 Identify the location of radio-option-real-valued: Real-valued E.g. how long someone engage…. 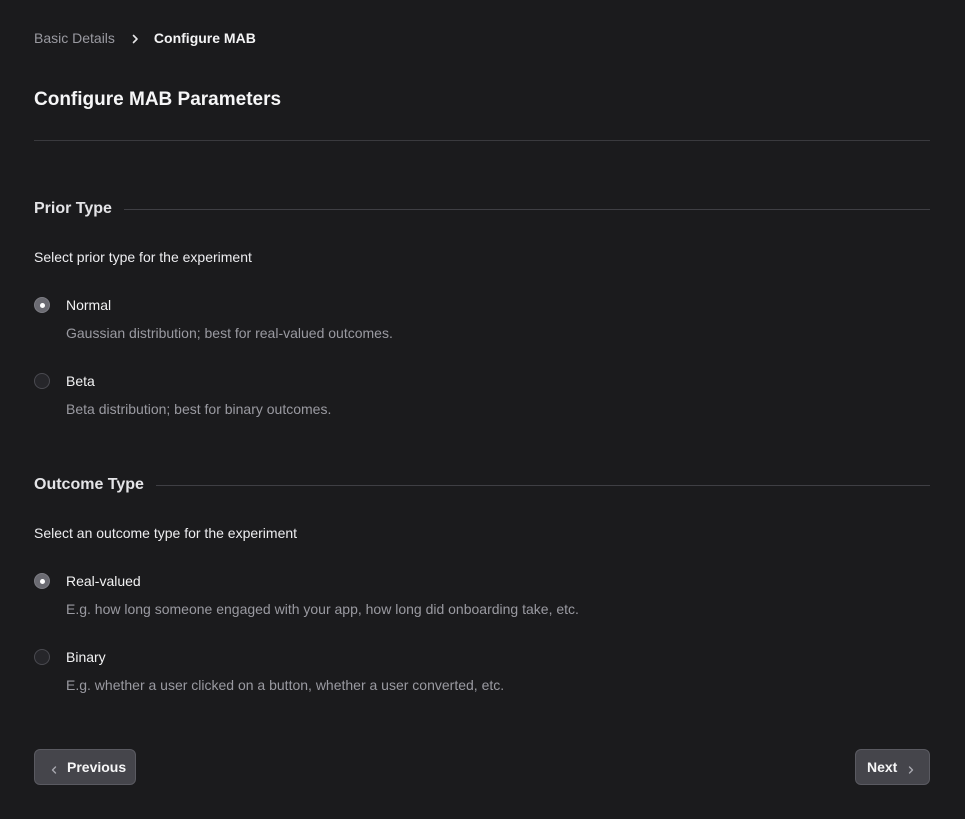
(482, 596).